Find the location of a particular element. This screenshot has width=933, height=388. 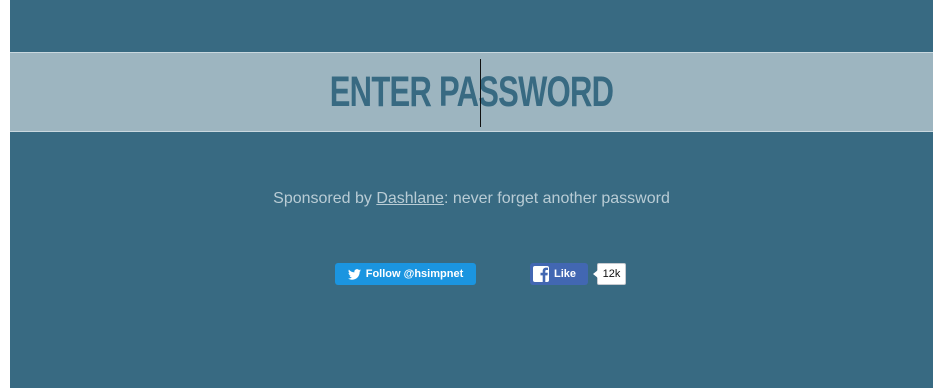

facebook-like-button: Like is located at coordinates (559, 274).